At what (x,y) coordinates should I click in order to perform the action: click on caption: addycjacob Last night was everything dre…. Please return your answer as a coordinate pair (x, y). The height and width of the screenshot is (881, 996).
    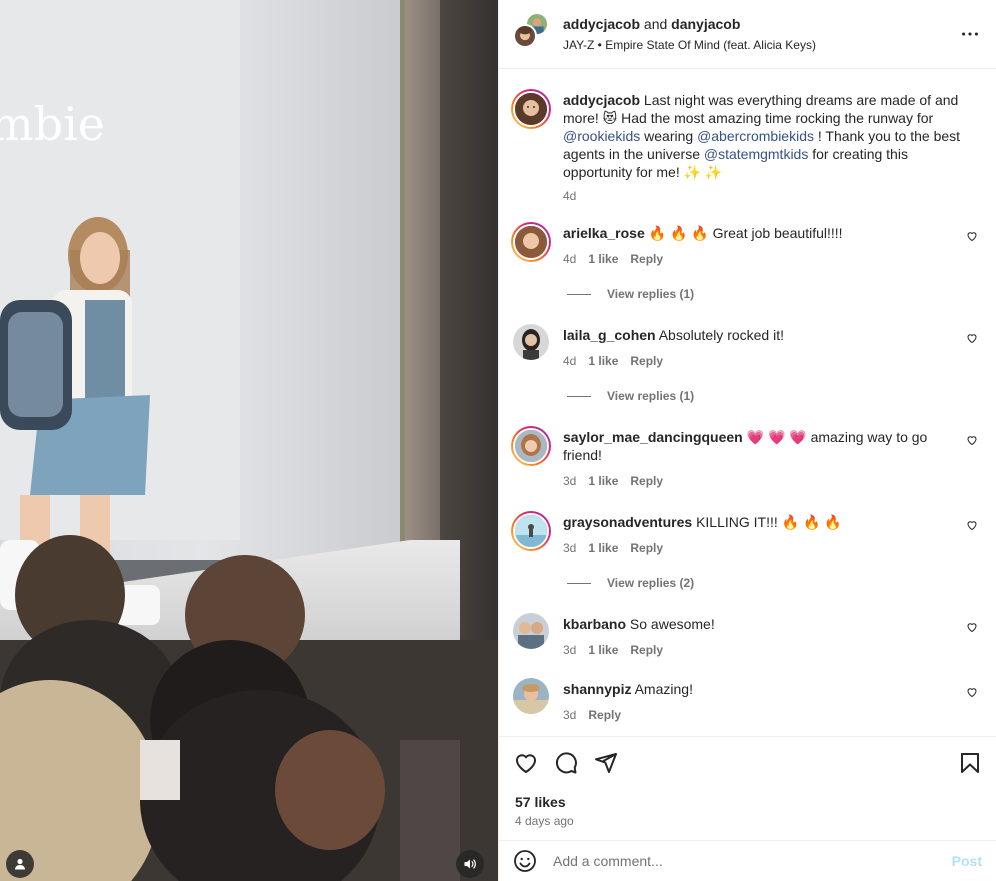
    Looking at the image, I should click on (745, 146).